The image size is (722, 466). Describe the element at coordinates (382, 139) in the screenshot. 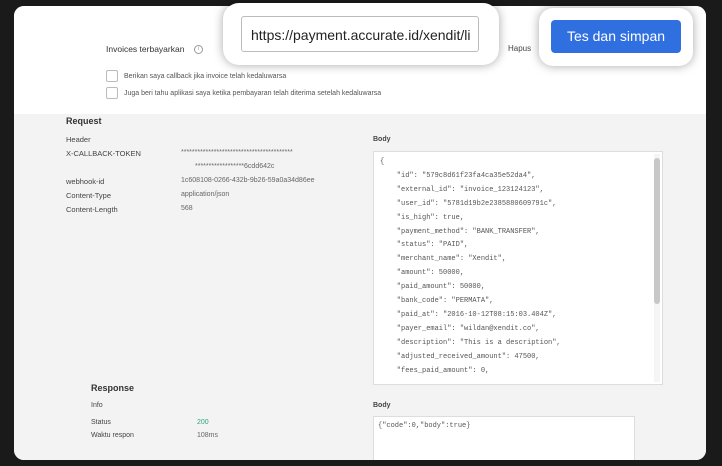

I see `request-body-label: Body` at that location.